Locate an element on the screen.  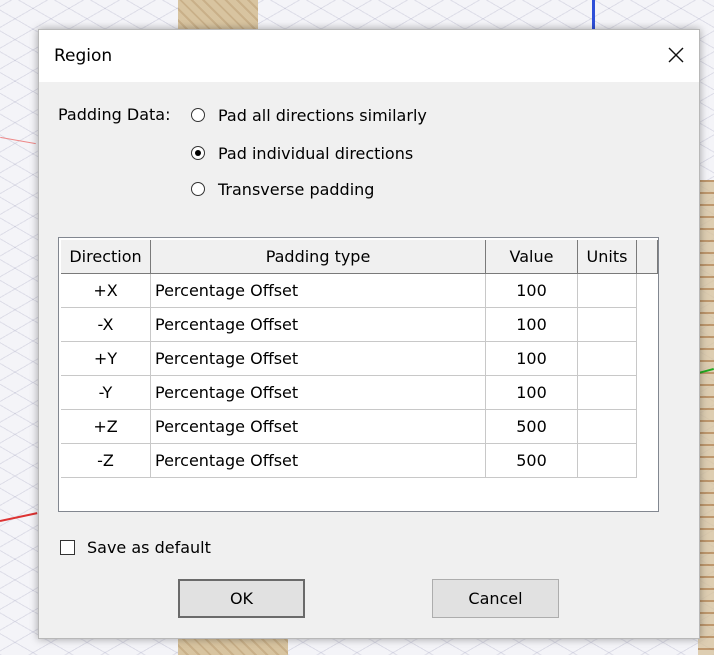
cell-direction: -Y is located at coordinates (106, 393).